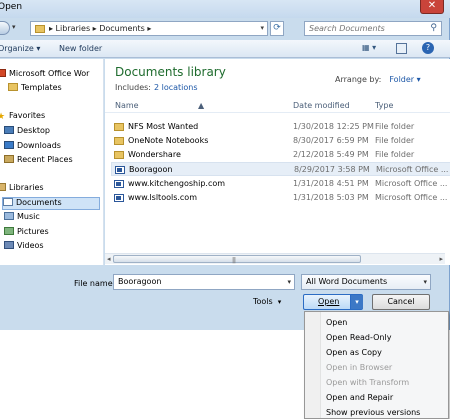 The width and height of the screenshot is (450, 419). Describe the element at coordinates (20, 48) in the screenshot. I see `organize-button: Organize ▾` at that location.